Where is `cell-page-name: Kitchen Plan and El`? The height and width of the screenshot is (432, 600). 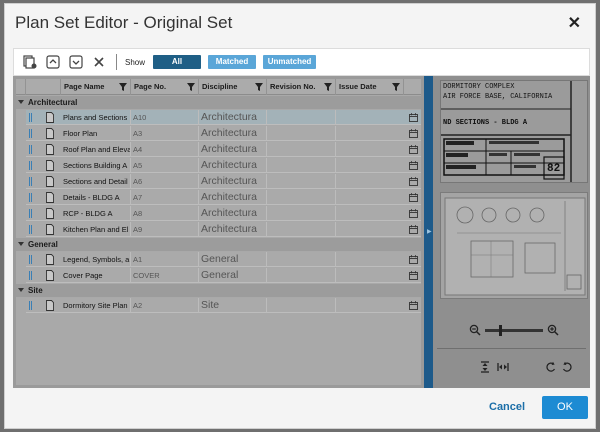 cell-page-name: Kitchen Plan and El is located at coordinates (96, 229).